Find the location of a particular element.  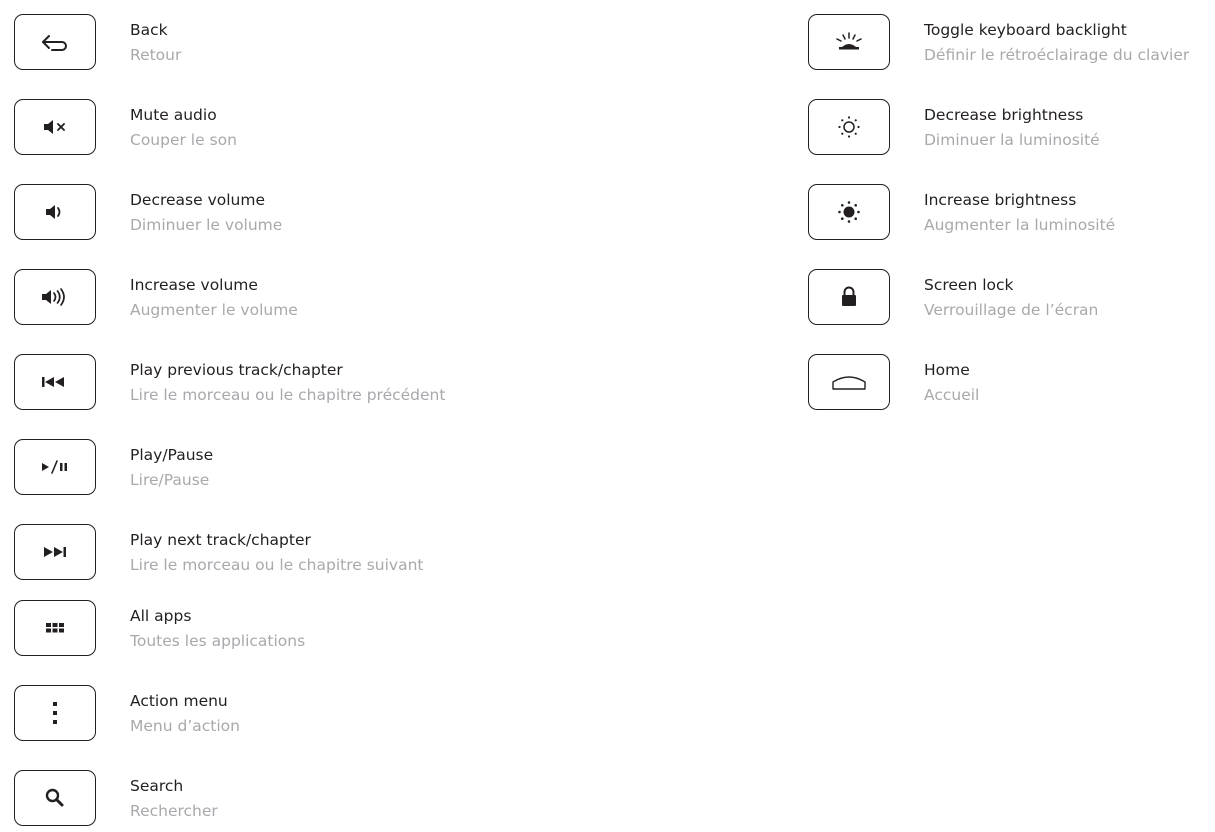

next-key is located at coordinates (55, 552).